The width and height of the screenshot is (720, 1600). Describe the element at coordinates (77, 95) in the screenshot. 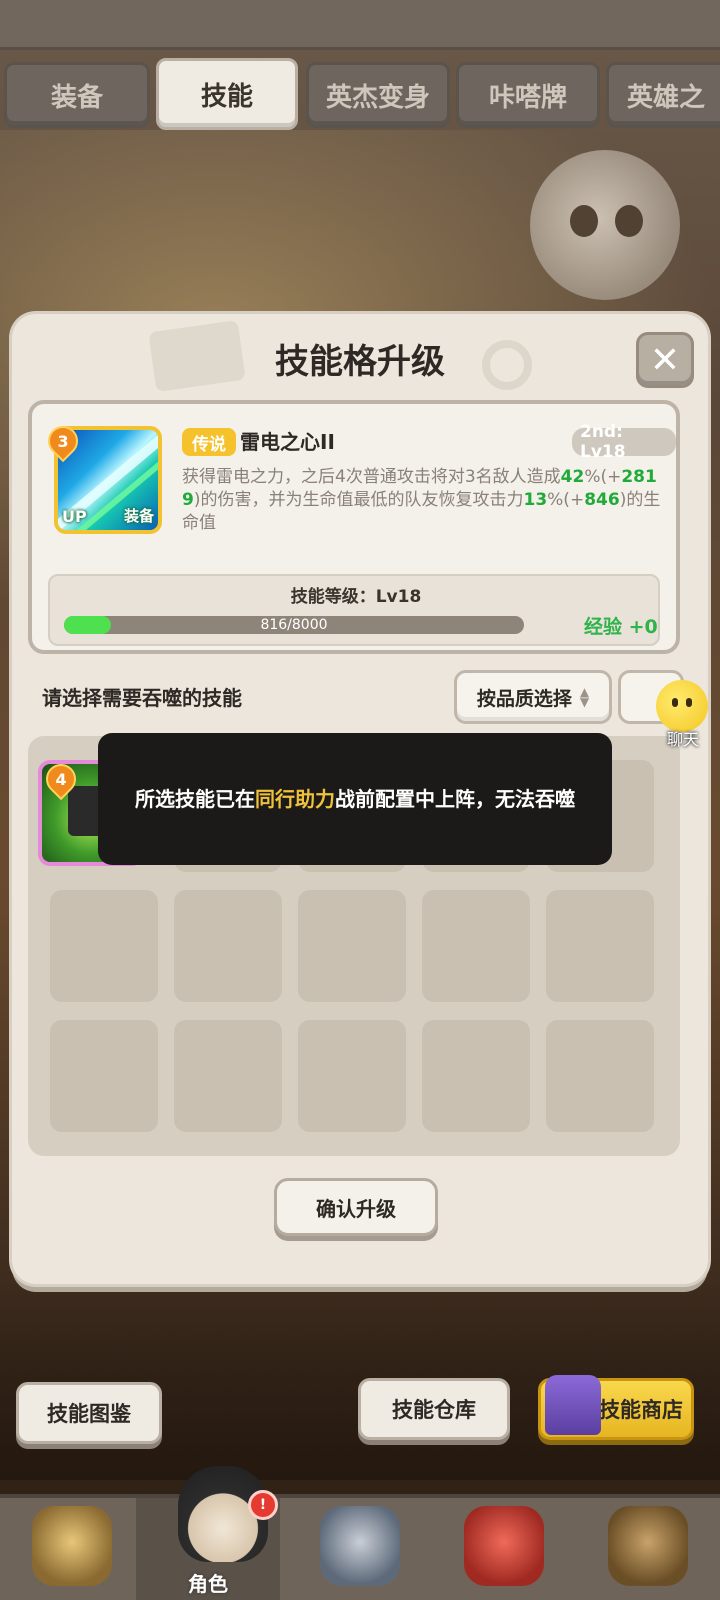

I see `tab-equipment: 装备` at that location.